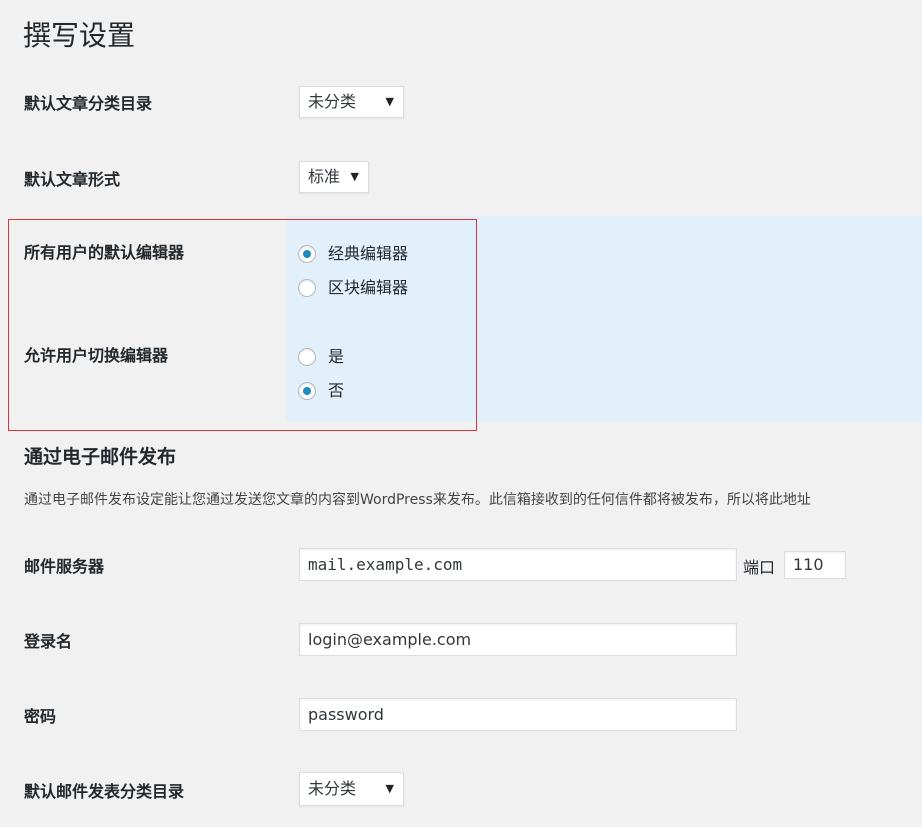  What do you see at coordinates (518, 639) in the screenshot?
I see `login-name-input: login@example.com` at bounding box center [518, 639].